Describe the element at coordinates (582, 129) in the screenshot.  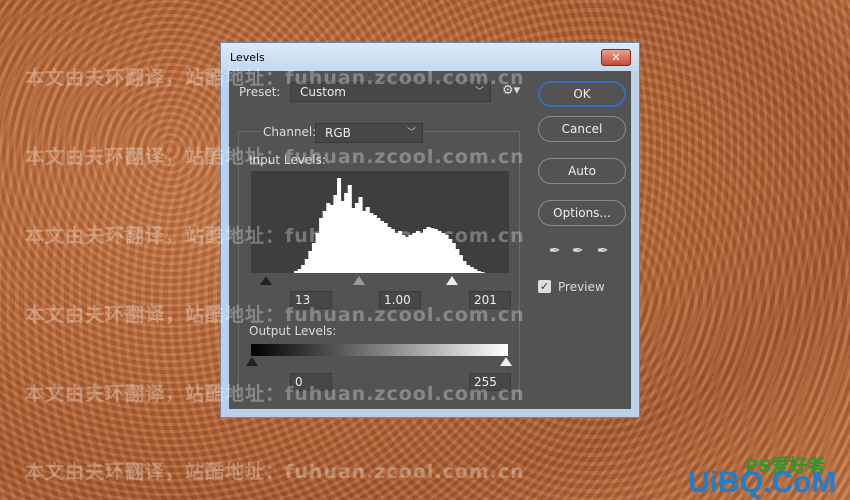
I see `cancel-button: Cancel` at that location.